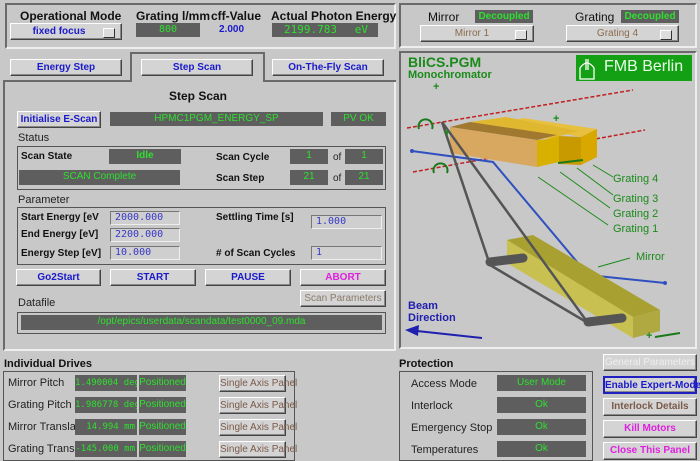 This screenshot has height=461, width=700. Describe the element at coordinates (59, 31) in the screenshot. I see `op-mode-value: fixed focus` at that location.